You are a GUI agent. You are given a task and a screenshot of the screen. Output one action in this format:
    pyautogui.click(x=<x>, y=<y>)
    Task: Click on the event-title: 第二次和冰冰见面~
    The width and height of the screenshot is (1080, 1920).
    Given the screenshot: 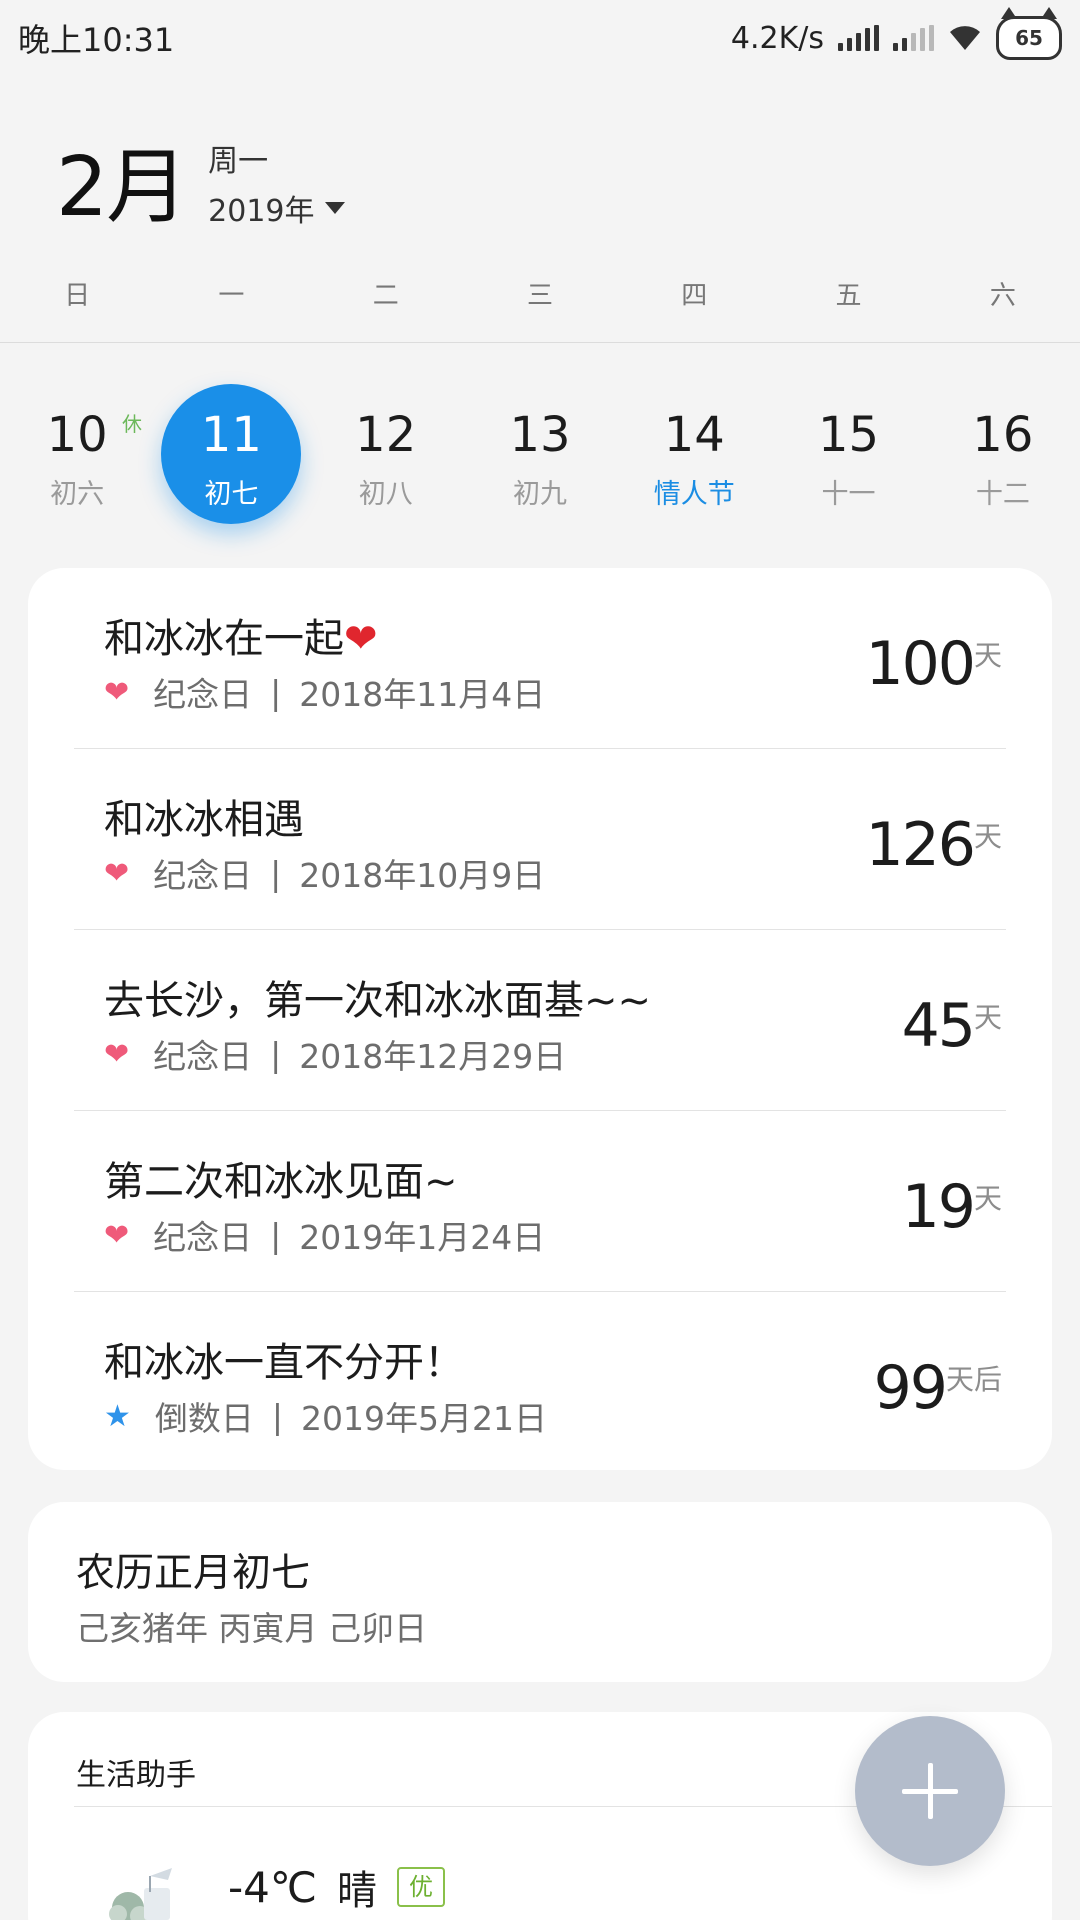 What is the action you would take?
    pyautogui.click(x=281, y=1182)
    